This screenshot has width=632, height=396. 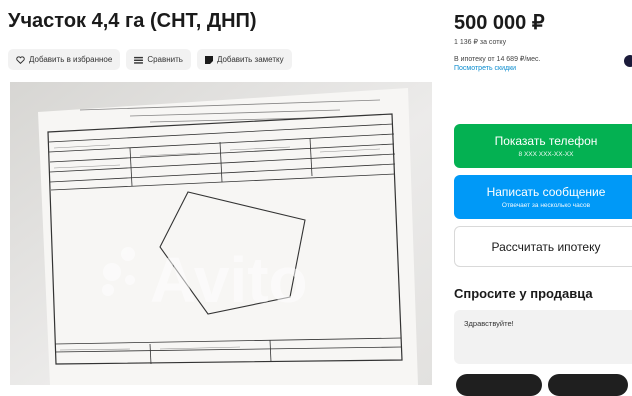 I want to click on add-note-label: Добавить заметку, so click(x=250, y=59).